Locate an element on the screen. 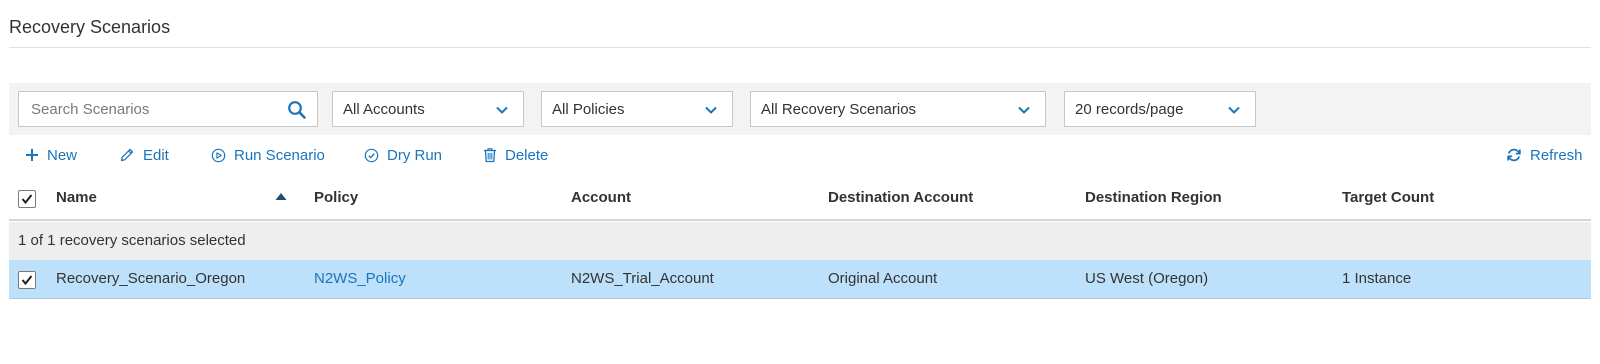 This screenshot has height=364, width=1600. title-divider is located at coordinates (800, 47).